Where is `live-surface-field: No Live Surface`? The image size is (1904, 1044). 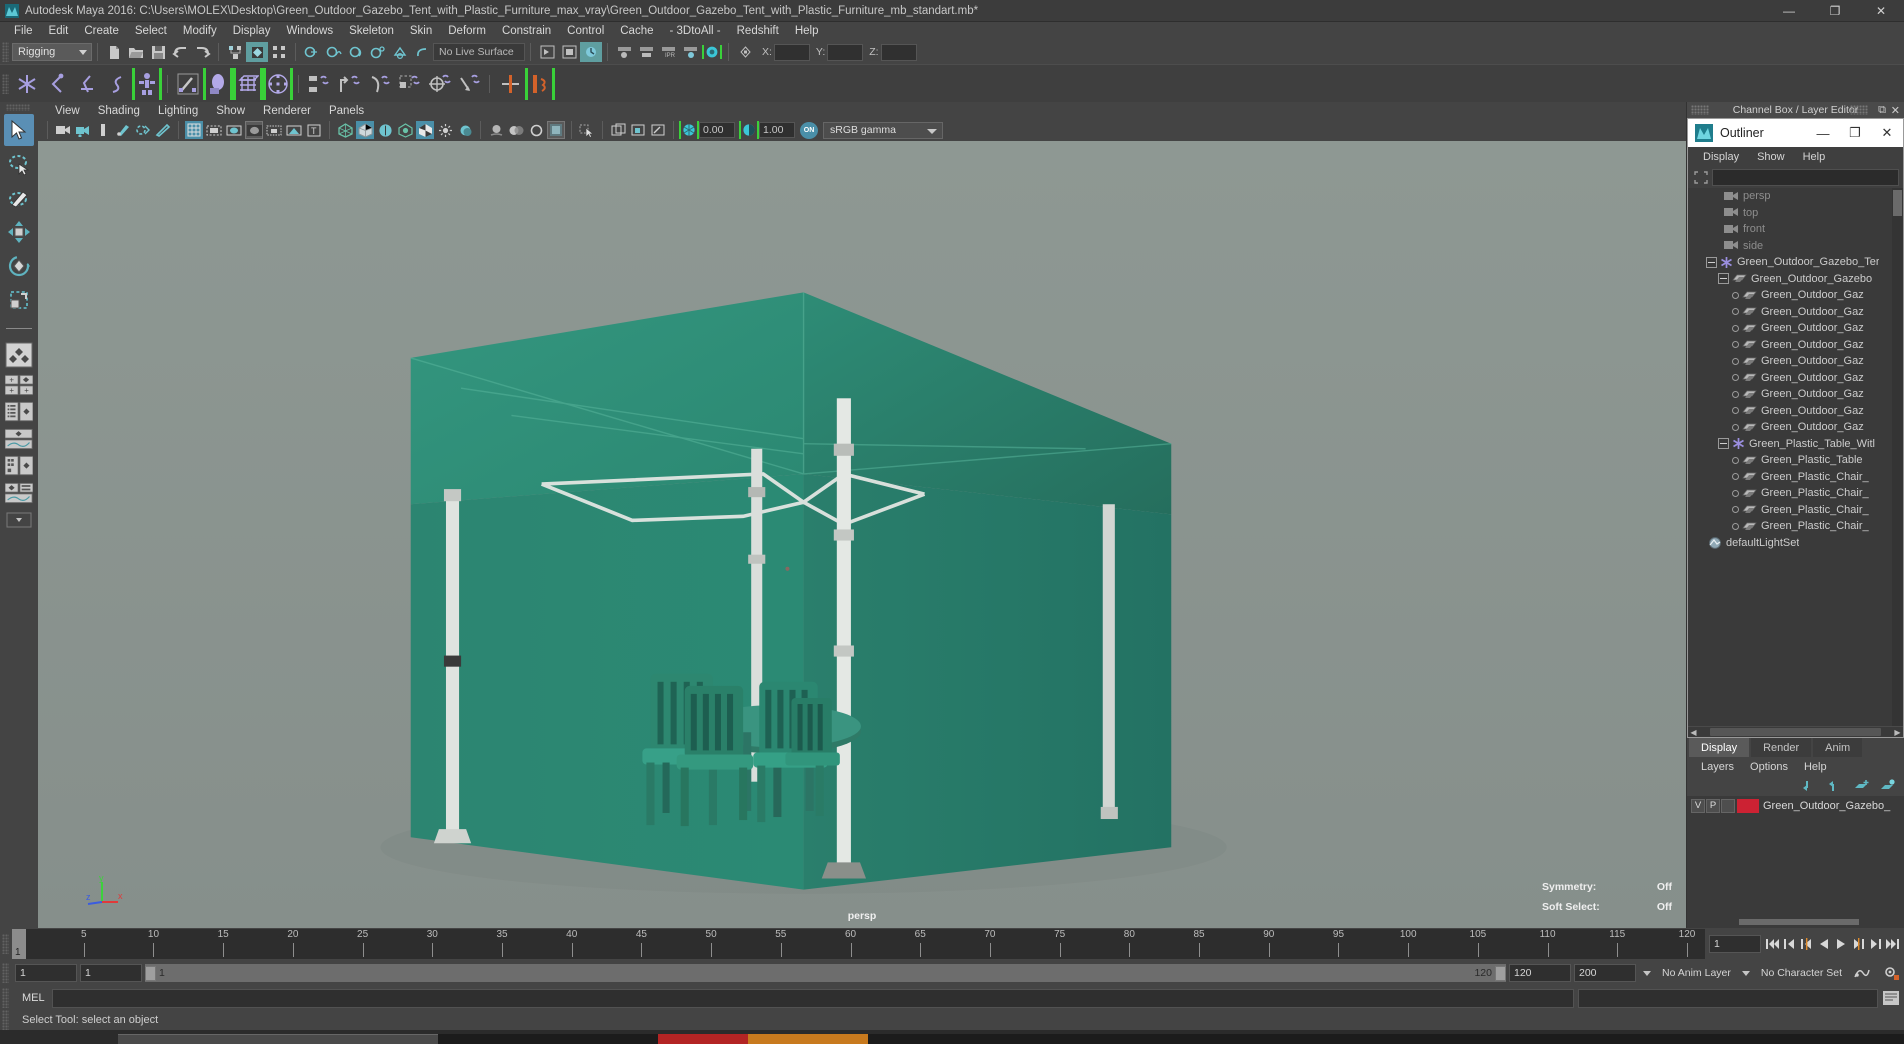
live-surface-field: No Live Surface is located at coordinates (479, 52).